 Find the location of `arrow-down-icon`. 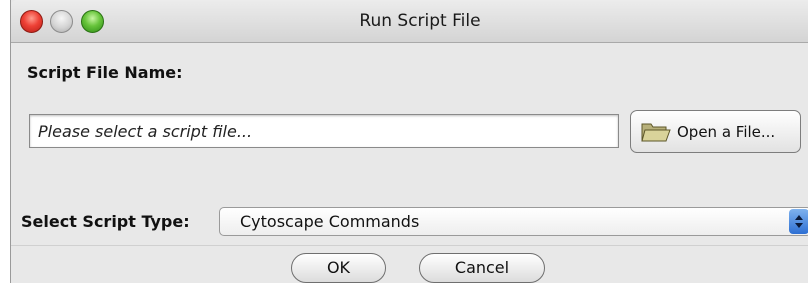

arrow-down-icon is located at coordinates (799, 225).